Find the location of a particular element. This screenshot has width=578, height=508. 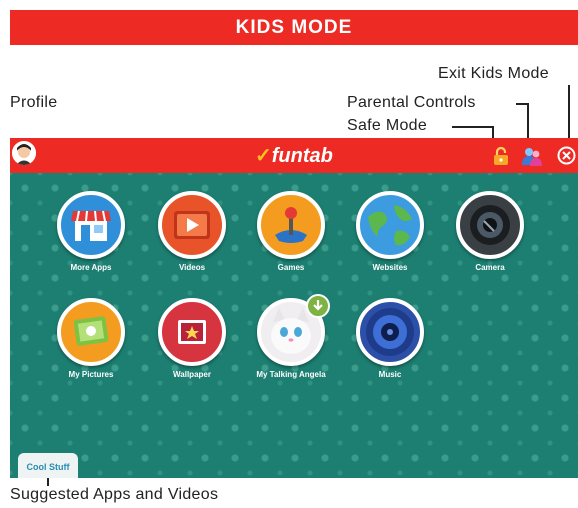

app-topbar: ✓funtab is located at coordinates (294, 155).